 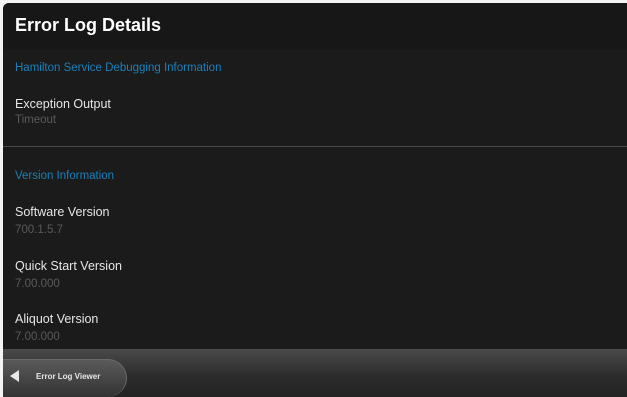 I want to click on section-divider, so click(x=315, y=146).